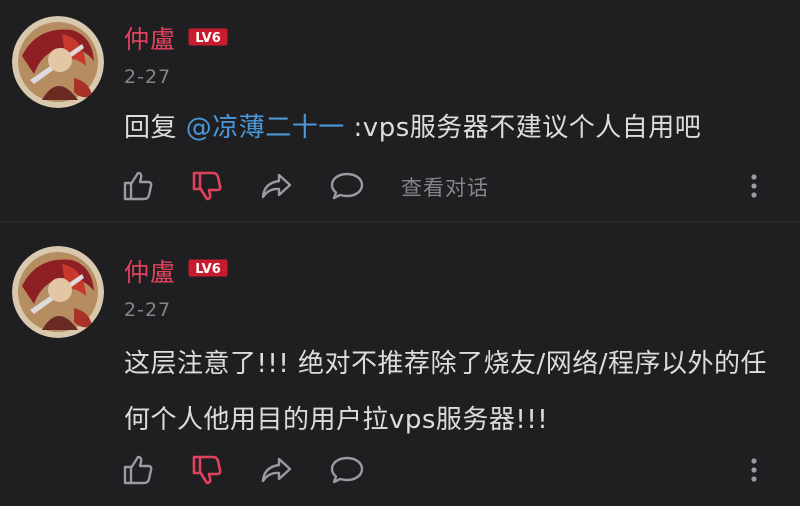 This screenshot has height=506, width=800. Describe the element at coordinates (265, 128) in the screenshot. I see `mention-link: @凉薄二十一` at that location.